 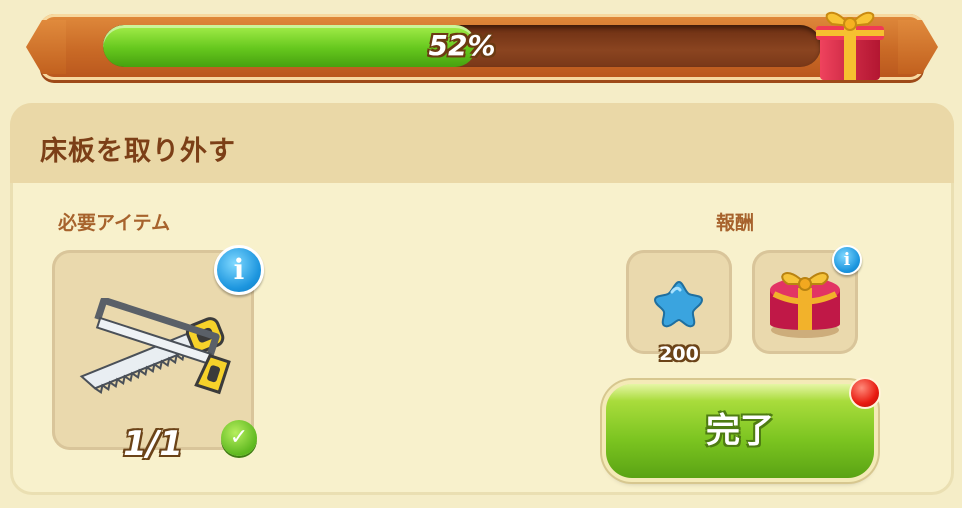 I want to click on rewards-heading: 報酬, so click(x=735, y=223).